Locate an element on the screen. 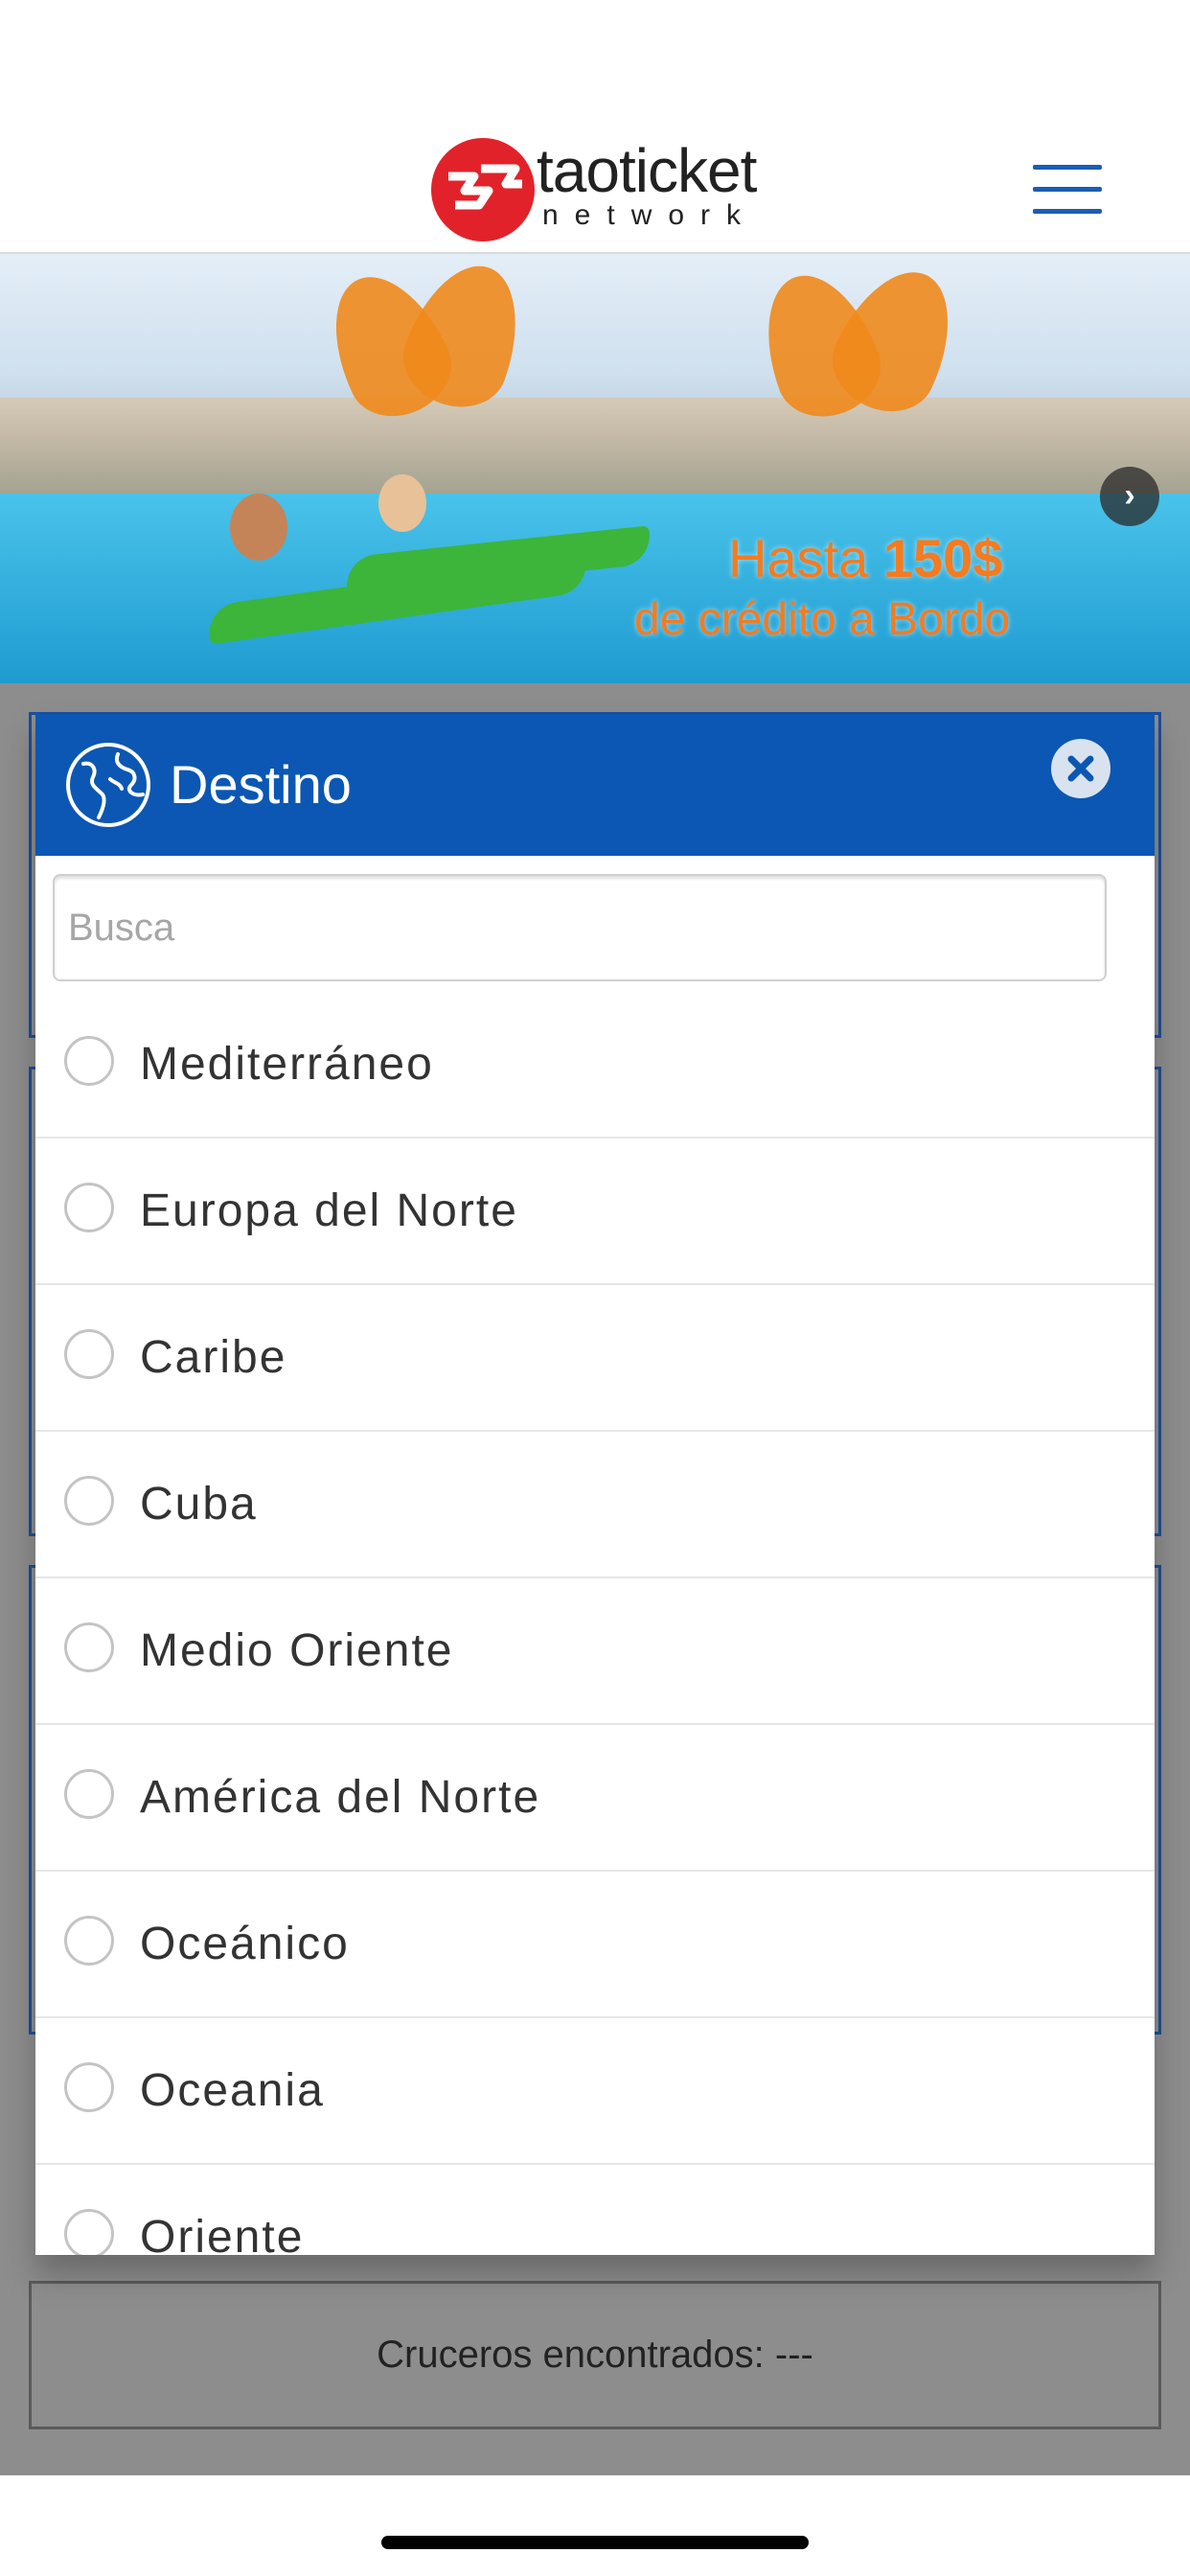  destination-option: Europa del Norte is located at coordinates (595, 1211).